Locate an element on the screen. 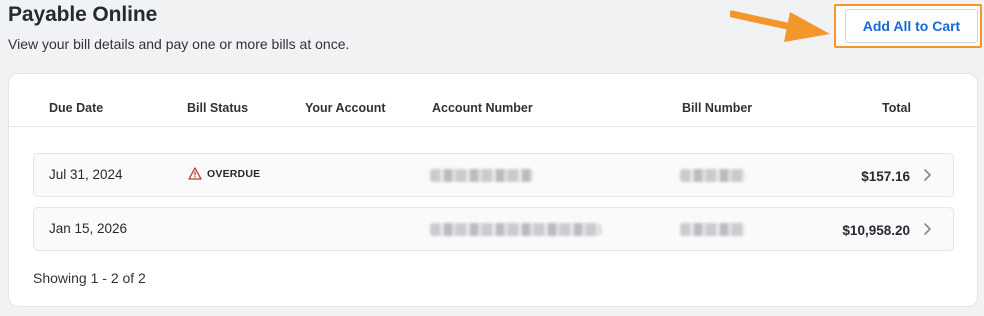 The width and height of the screenshot is (984, 316). status-badge: OVERDUE is located at coordinates (224, 173).